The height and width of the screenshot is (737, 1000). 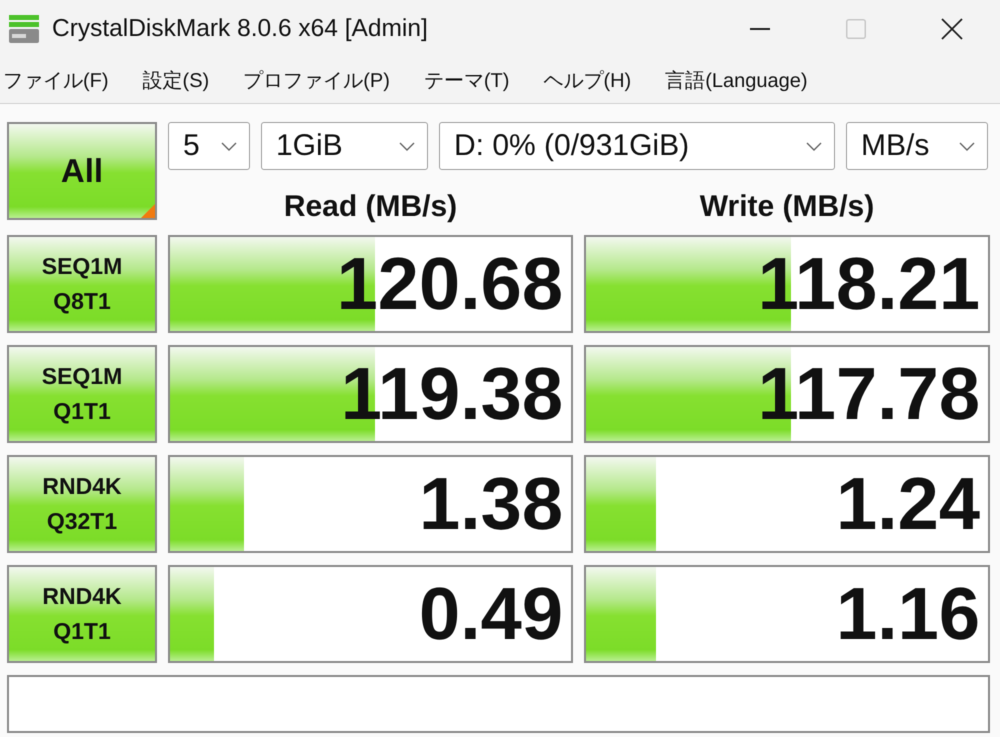 What do you see at coordinates (82, 171) in the screenshot?
I see `all-button: All` at bounding box center [82, 171].